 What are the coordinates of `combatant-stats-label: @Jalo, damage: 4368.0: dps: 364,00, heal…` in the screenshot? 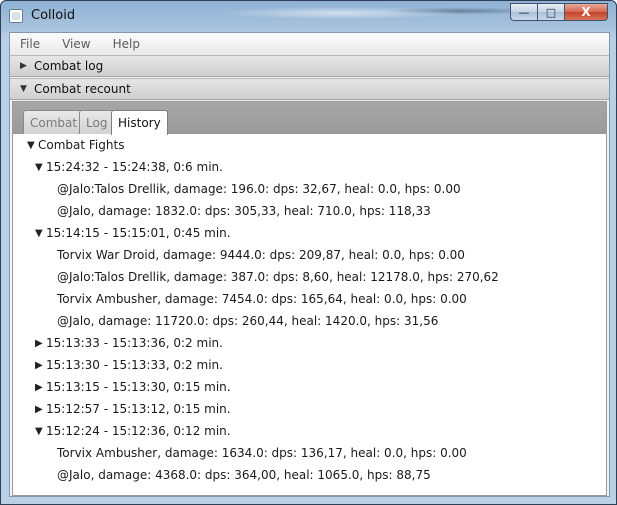 It's located at (244, 475).